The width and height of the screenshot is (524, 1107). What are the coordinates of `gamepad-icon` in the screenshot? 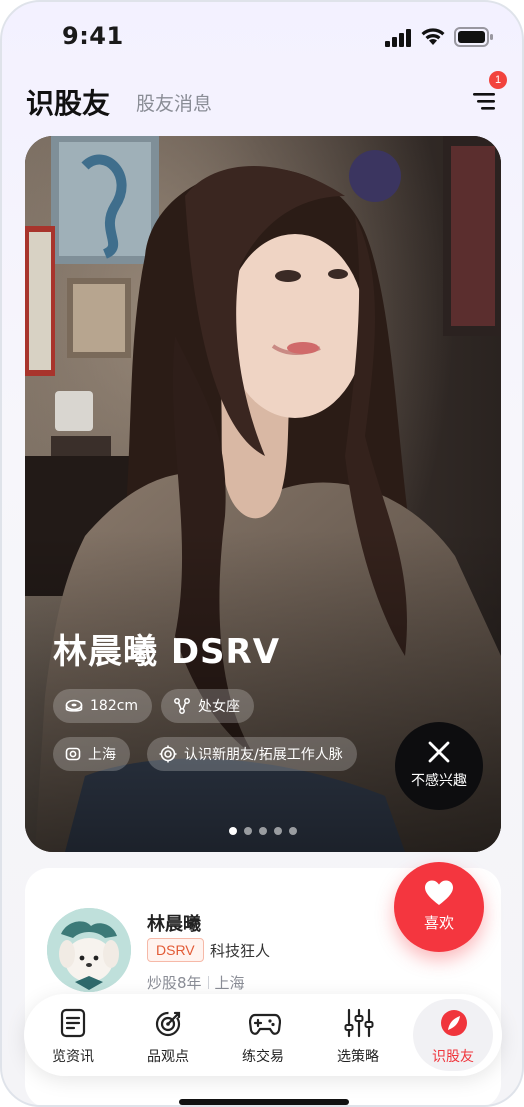 It's located at (265, 1024).